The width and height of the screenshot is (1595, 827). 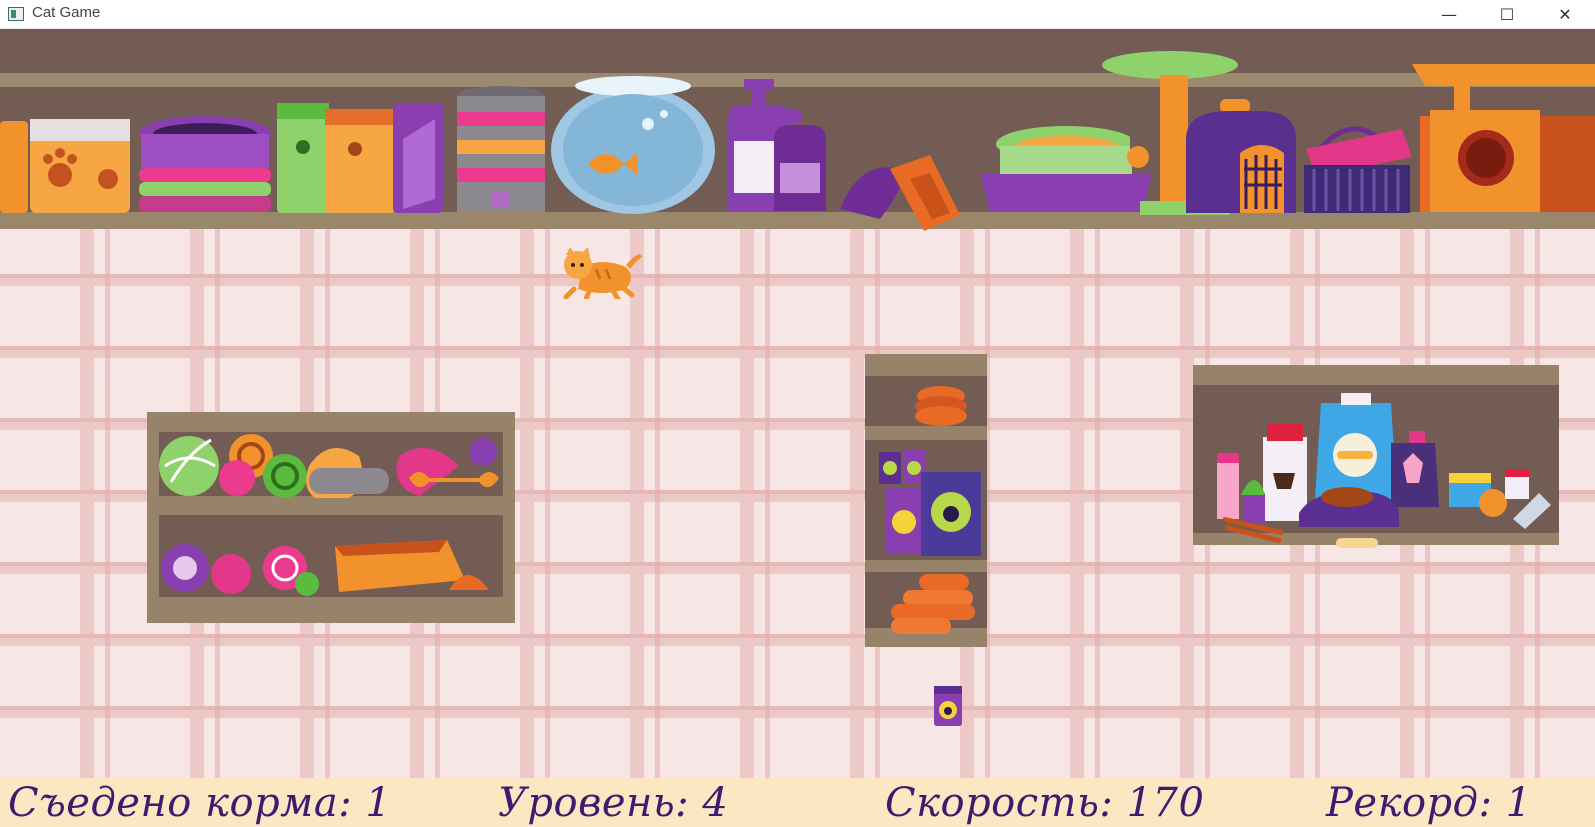 I want to click on fishbowl-icon, so click(x=633, y=145).